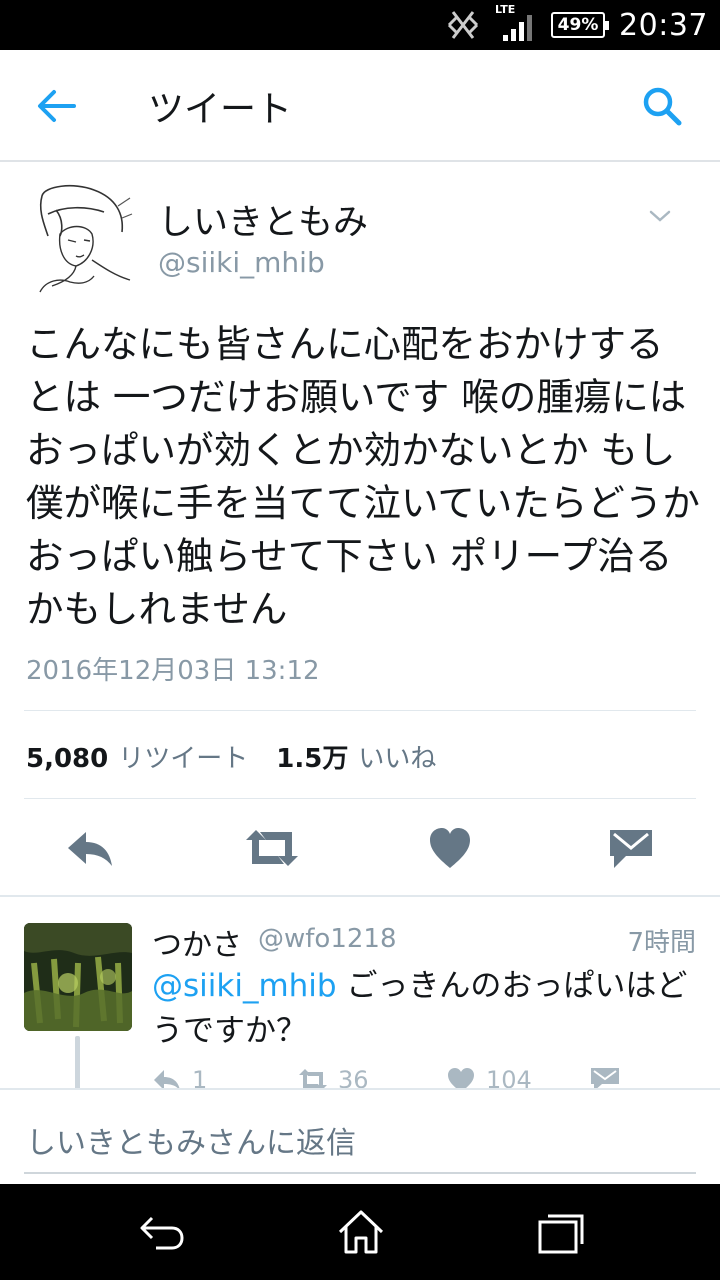 The width and height of the screenshot is (720, 1280). What do you see at coordinates (197, 942) in the screenshot?
I see `reply-author-name: つかさ` at bounding box center [197, 942].